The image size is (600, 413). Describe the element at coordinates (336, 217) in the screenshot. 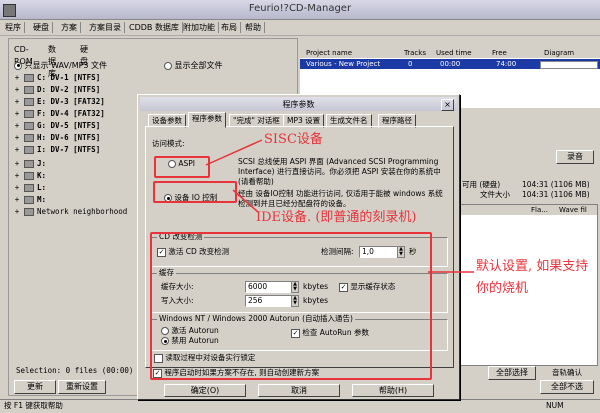

I see `annotation-ide: IDE设备. (即普通的刻录机)` at that location.